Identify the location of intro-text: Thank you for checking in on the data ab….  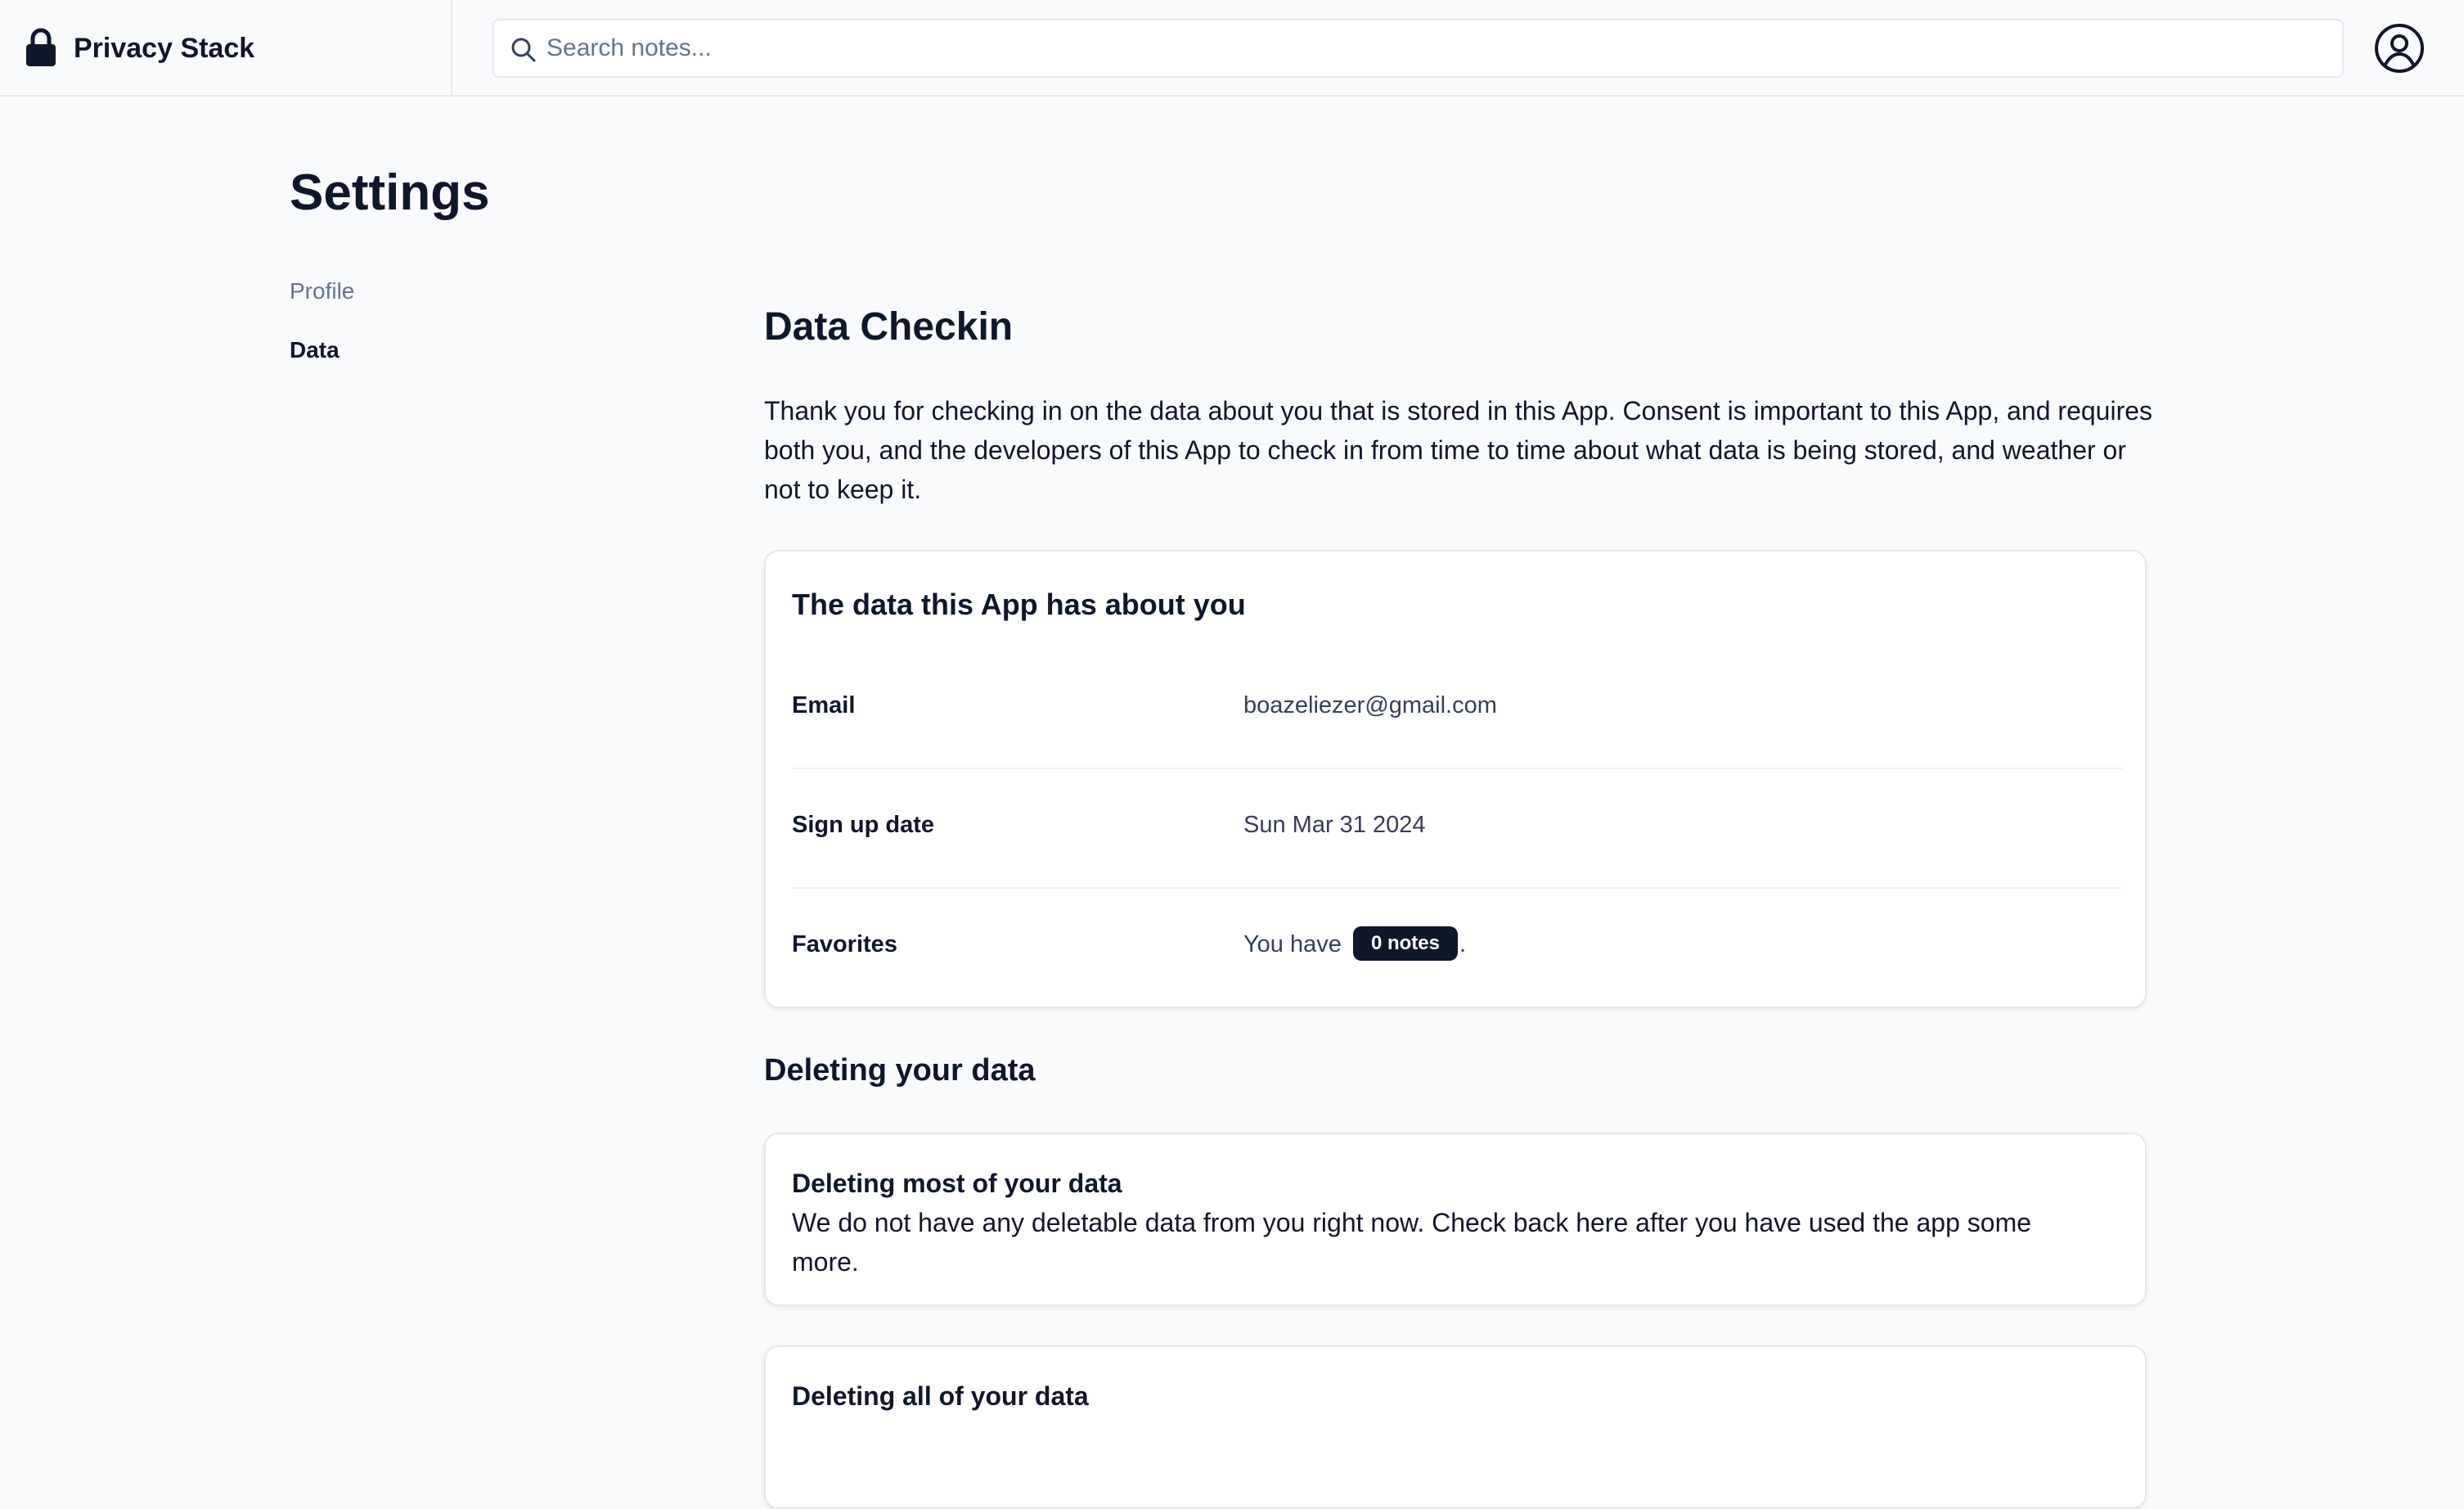
(1459, 450).